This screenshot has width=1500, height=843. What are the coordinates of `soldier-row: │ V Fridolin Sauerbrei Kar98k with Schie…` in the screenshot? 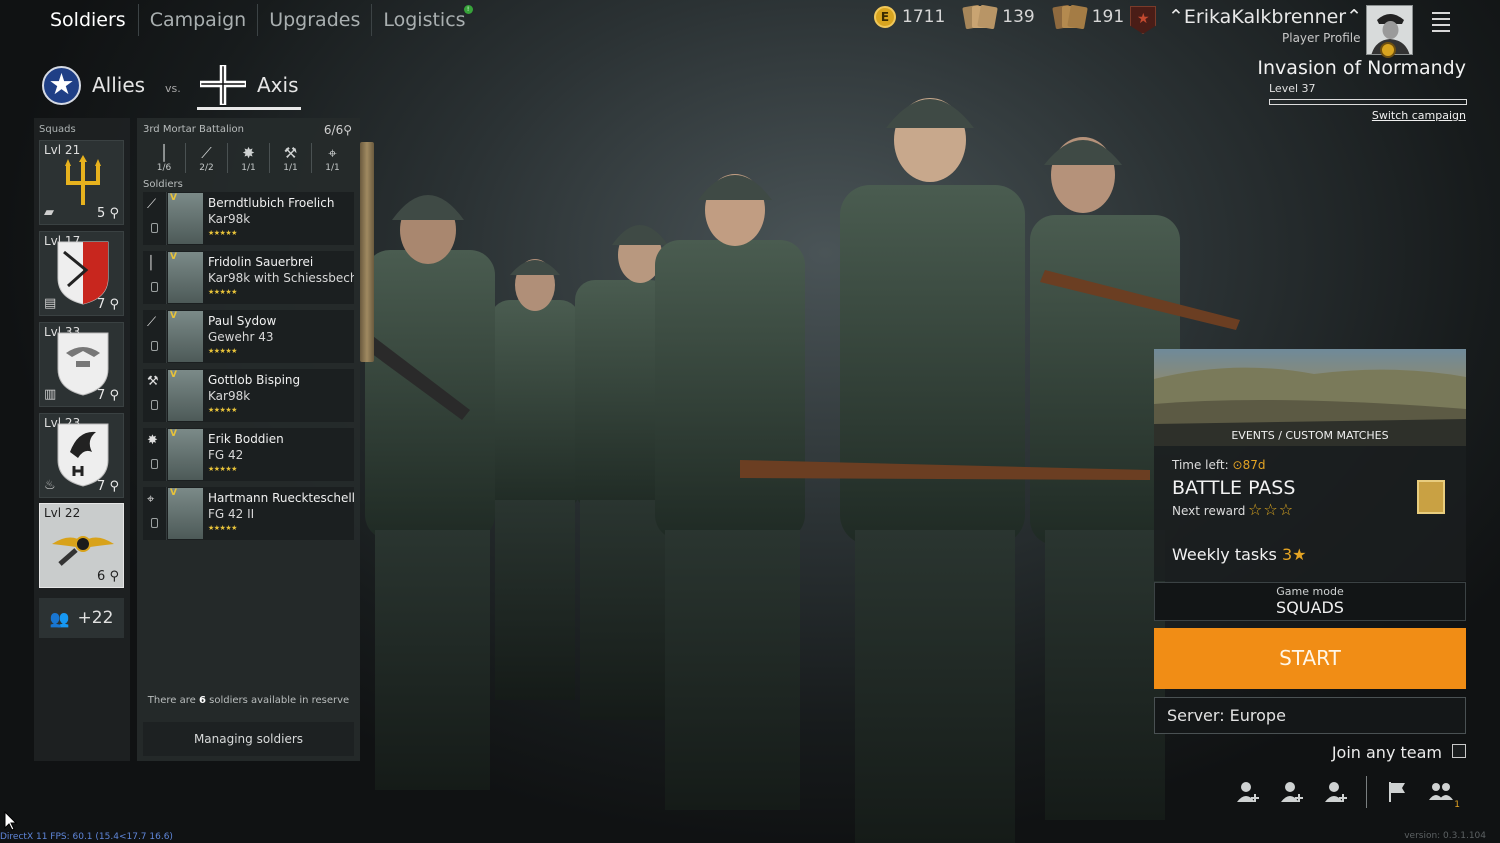 It's located at (248, 277).